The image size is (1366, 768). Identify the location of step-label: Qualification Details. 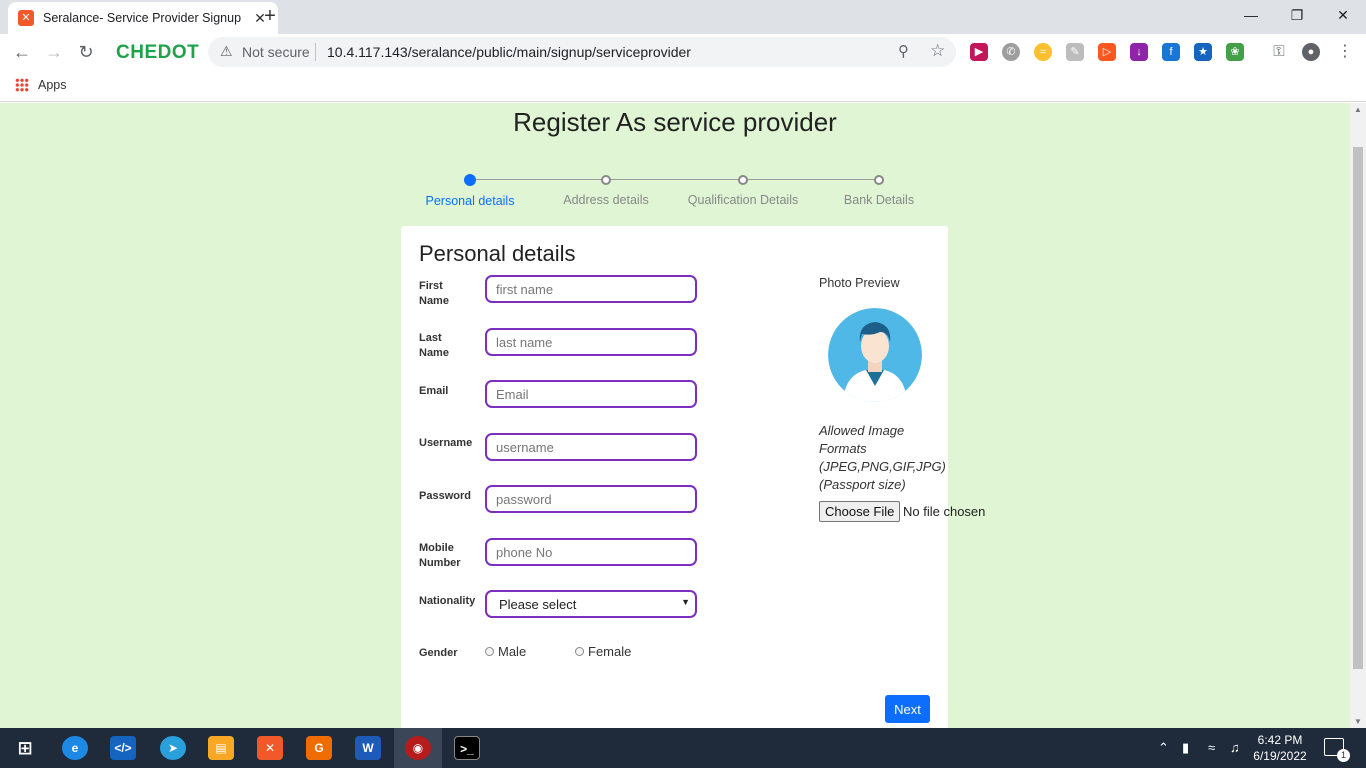
(743, 200).